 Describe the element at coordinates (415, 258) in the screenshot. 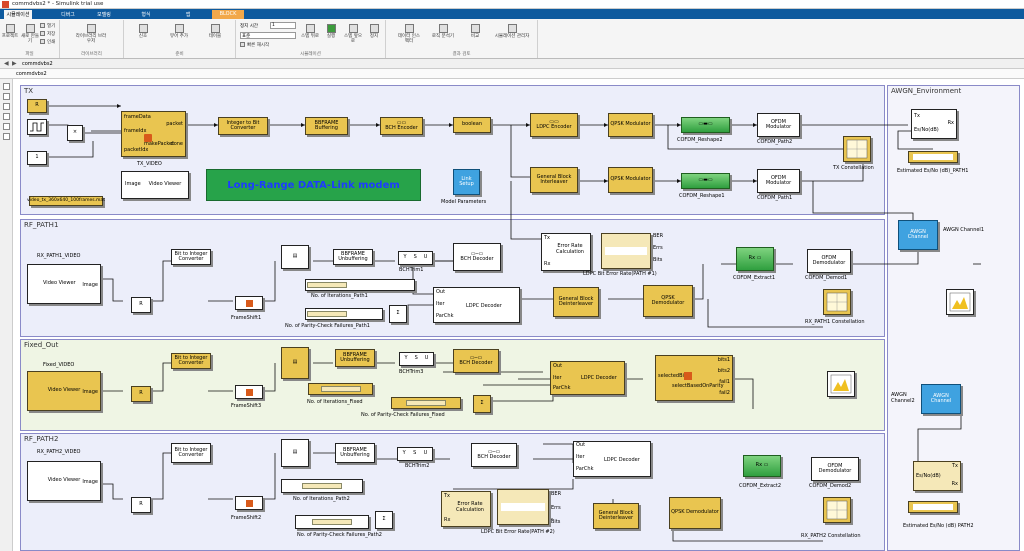

I see `rx1-bchtrim-block: YSU` at that location.